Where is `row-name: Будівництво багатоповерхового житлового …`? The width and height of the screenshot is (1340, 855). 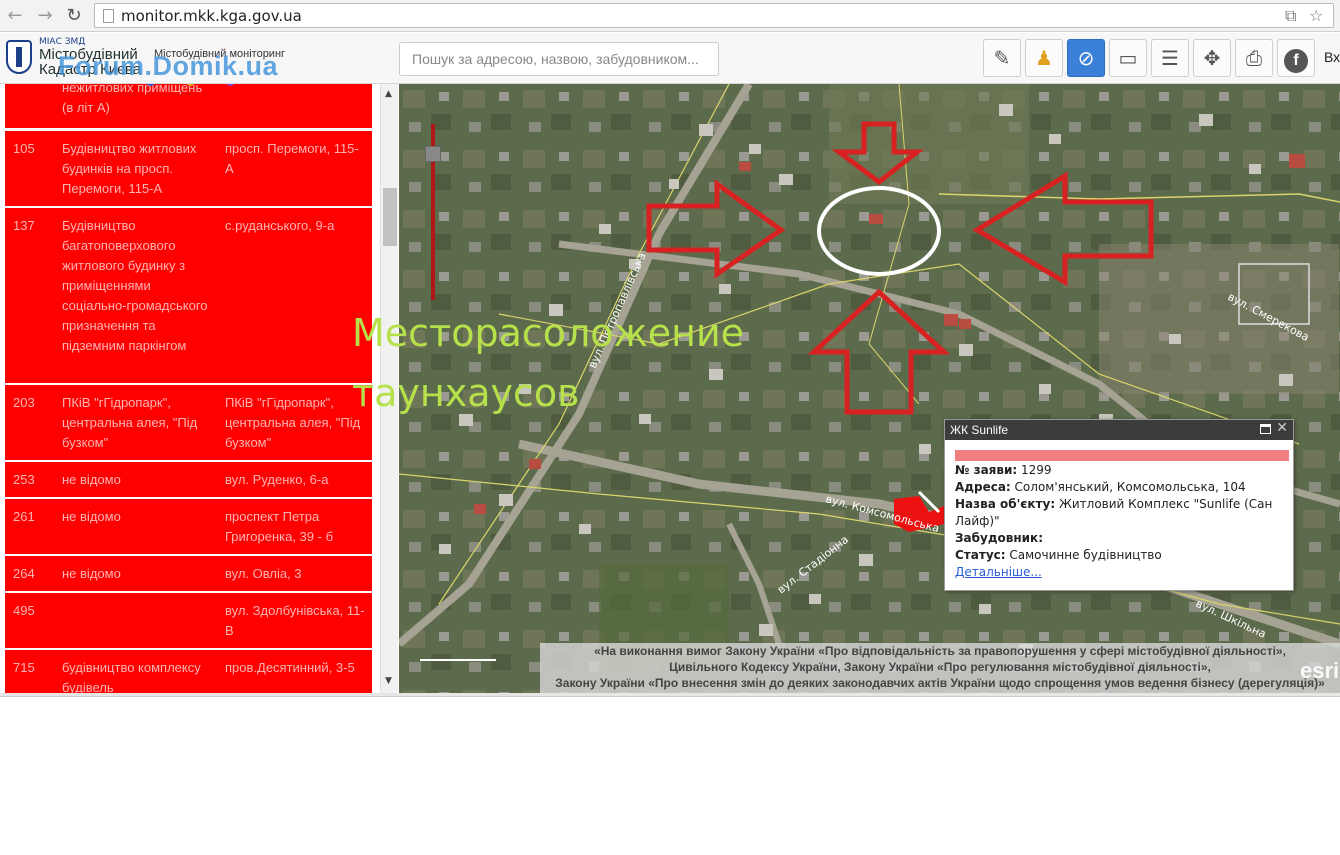 row-name: Будівництво багатоповерхового житлового … is located at coordinates (135, 285).